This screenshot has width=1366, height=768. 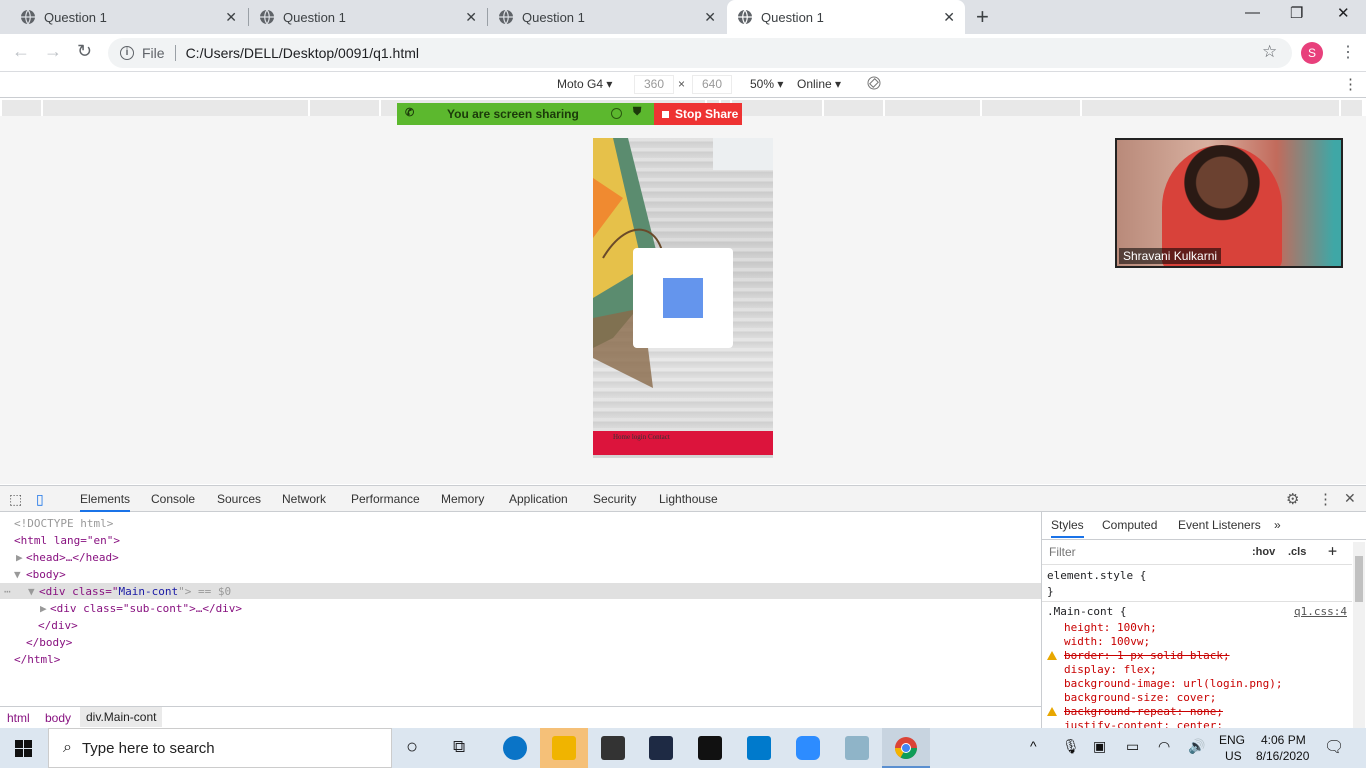 What do you see at coordinates (1263, 552) in the screenshot?
I see `hov-toggle: :hov` at bounding box center [1263, 552].